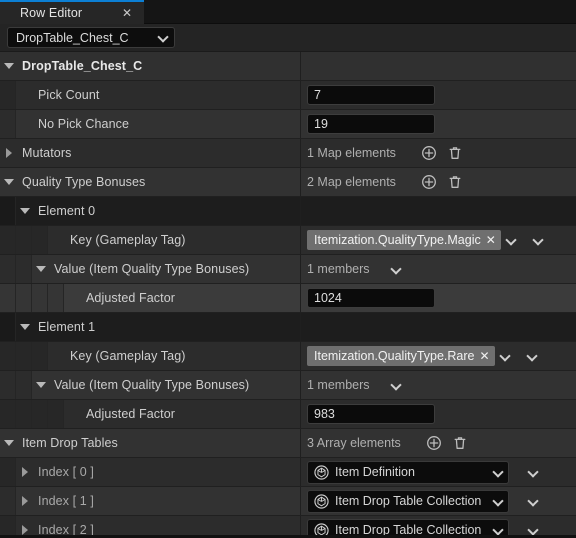 This screenshot has width=576, height=538. I want to click on table-row: Adjusted Factor 1024, so click(288, 298).